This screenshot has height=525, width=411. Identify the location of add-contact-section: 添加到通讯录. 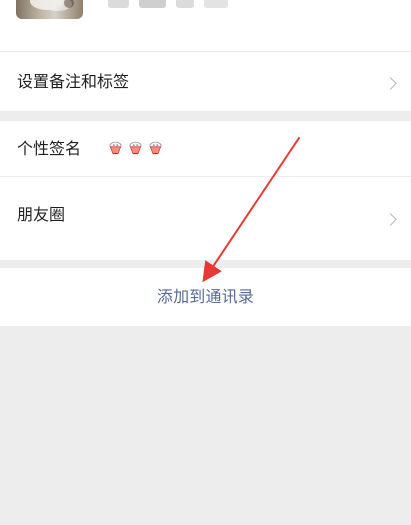
(205, 297).